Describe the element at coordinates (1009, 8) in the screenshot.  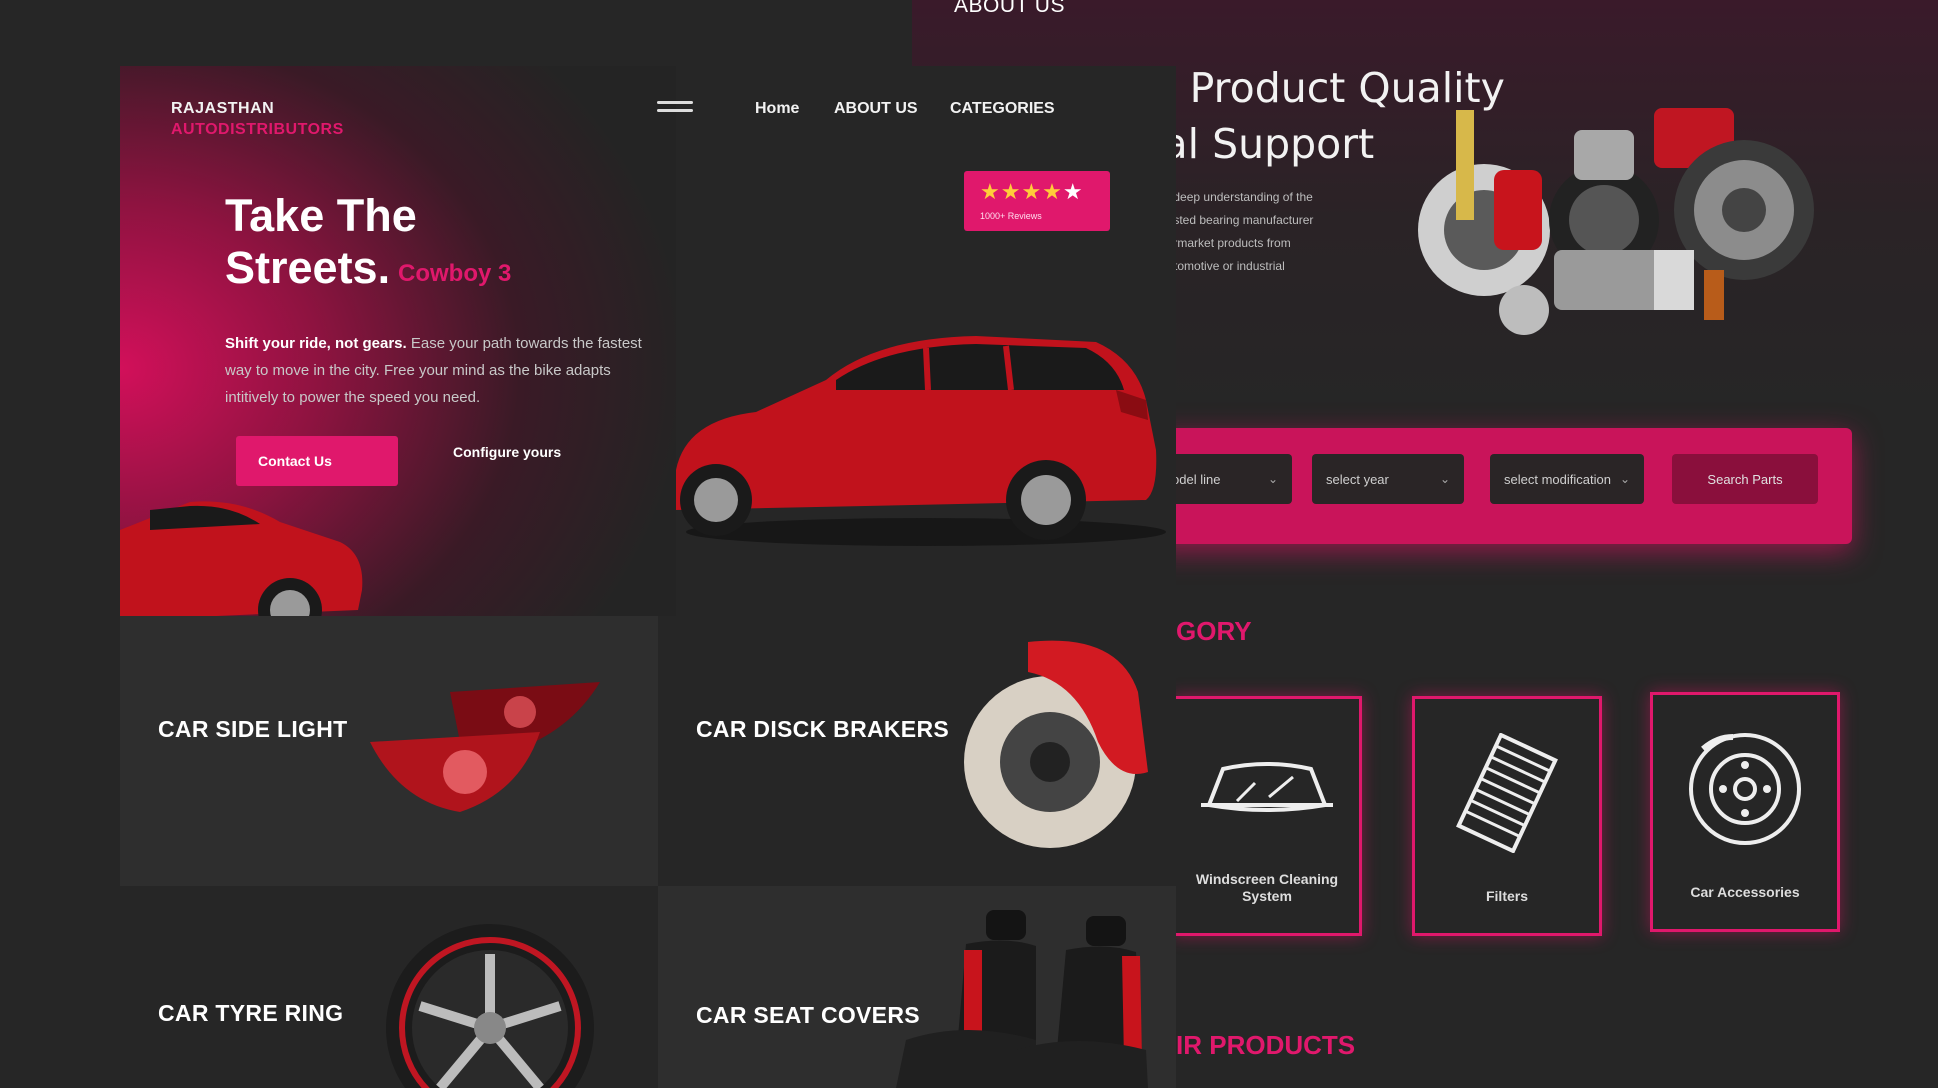
I see `about-us-label: ABOUT US` at that location.